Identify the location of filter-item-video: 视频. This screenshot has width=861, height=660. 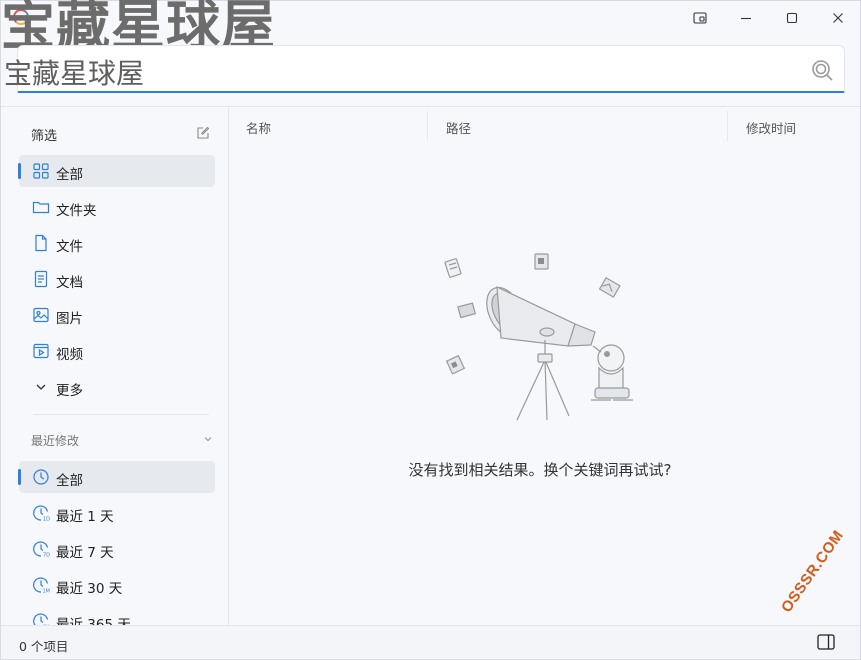
(117, 351).